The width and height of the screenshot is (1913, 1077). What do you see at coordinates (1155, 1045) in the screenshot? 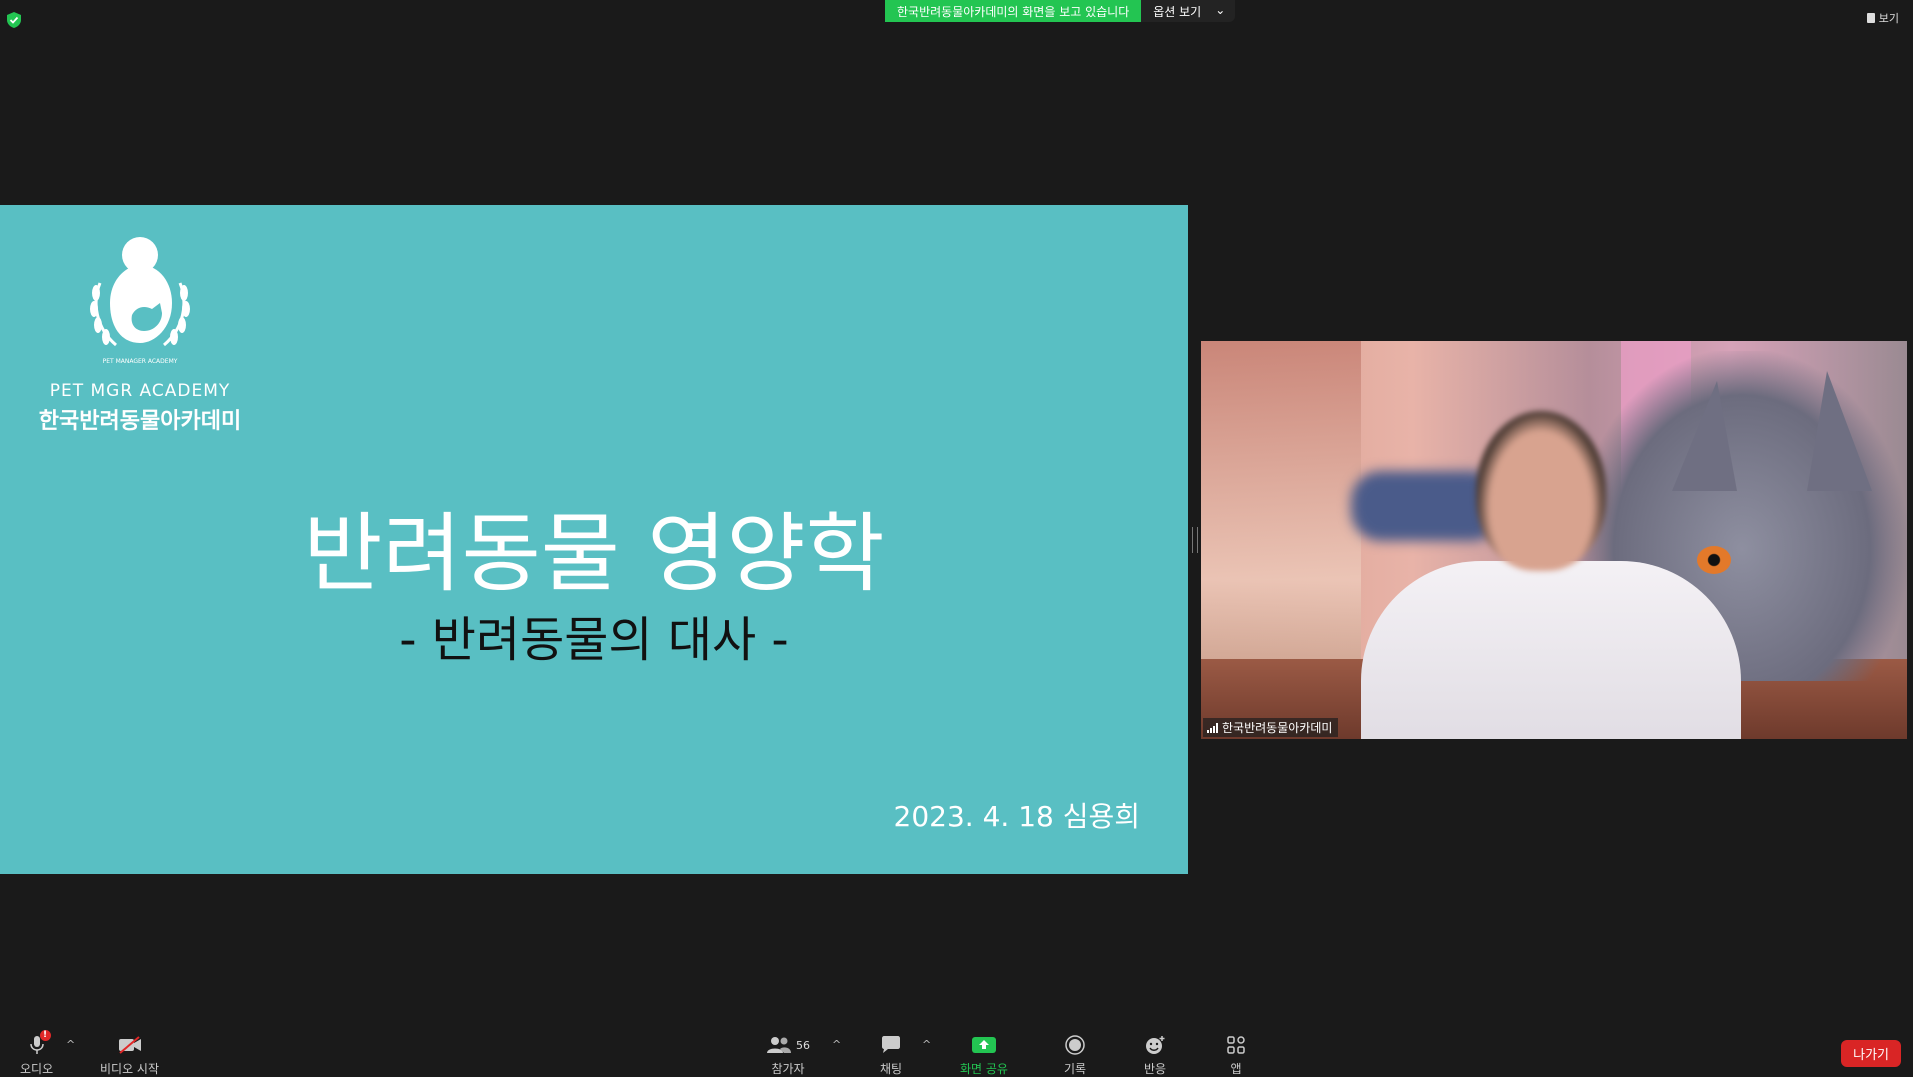
I see `smiley-add-icon` at bounding box center [1155, 1045].